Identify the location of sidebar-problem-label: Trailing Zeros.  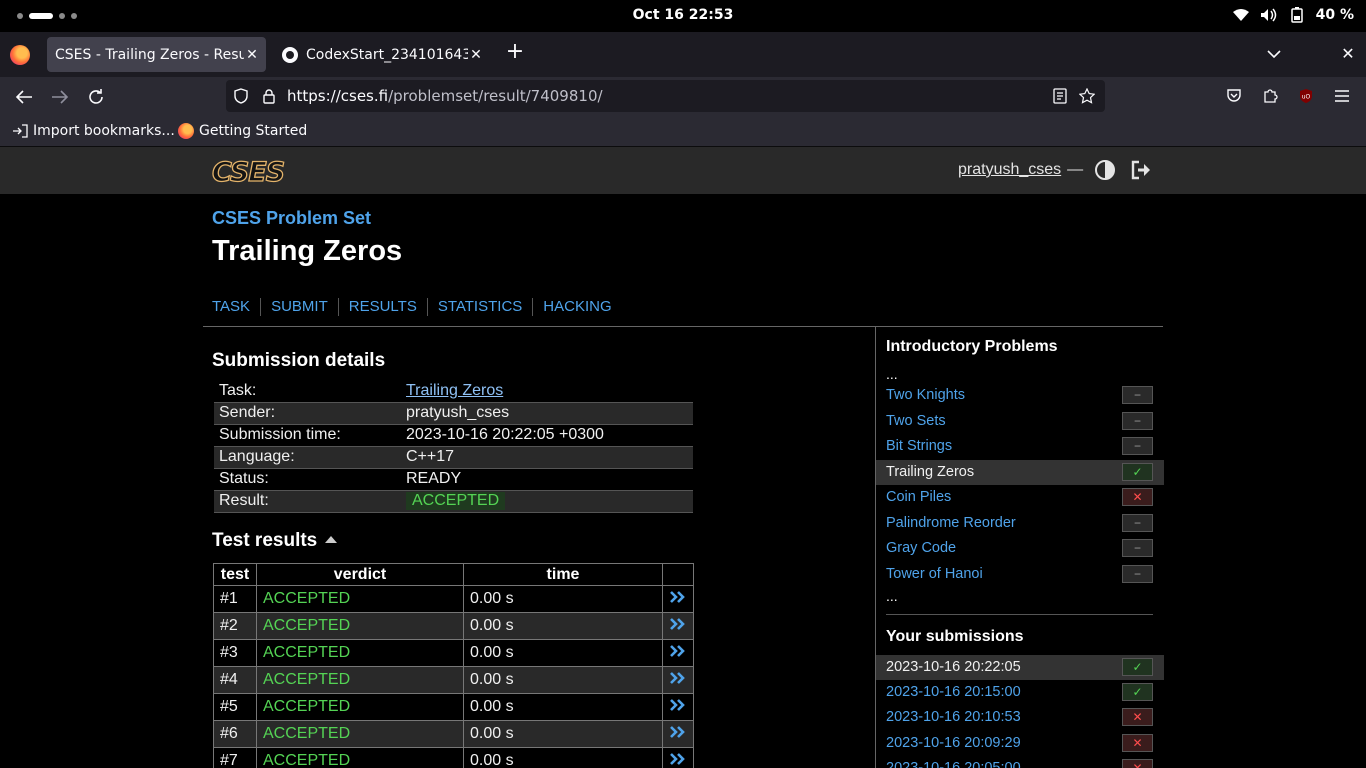
(930, 472).